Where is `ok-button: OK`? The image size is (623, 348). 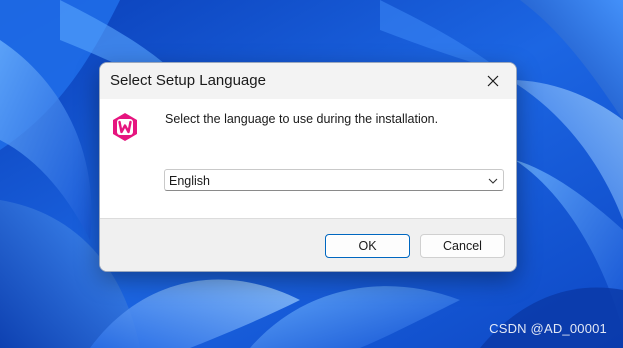 ok-button: OK is located at coordinates (367, 246).